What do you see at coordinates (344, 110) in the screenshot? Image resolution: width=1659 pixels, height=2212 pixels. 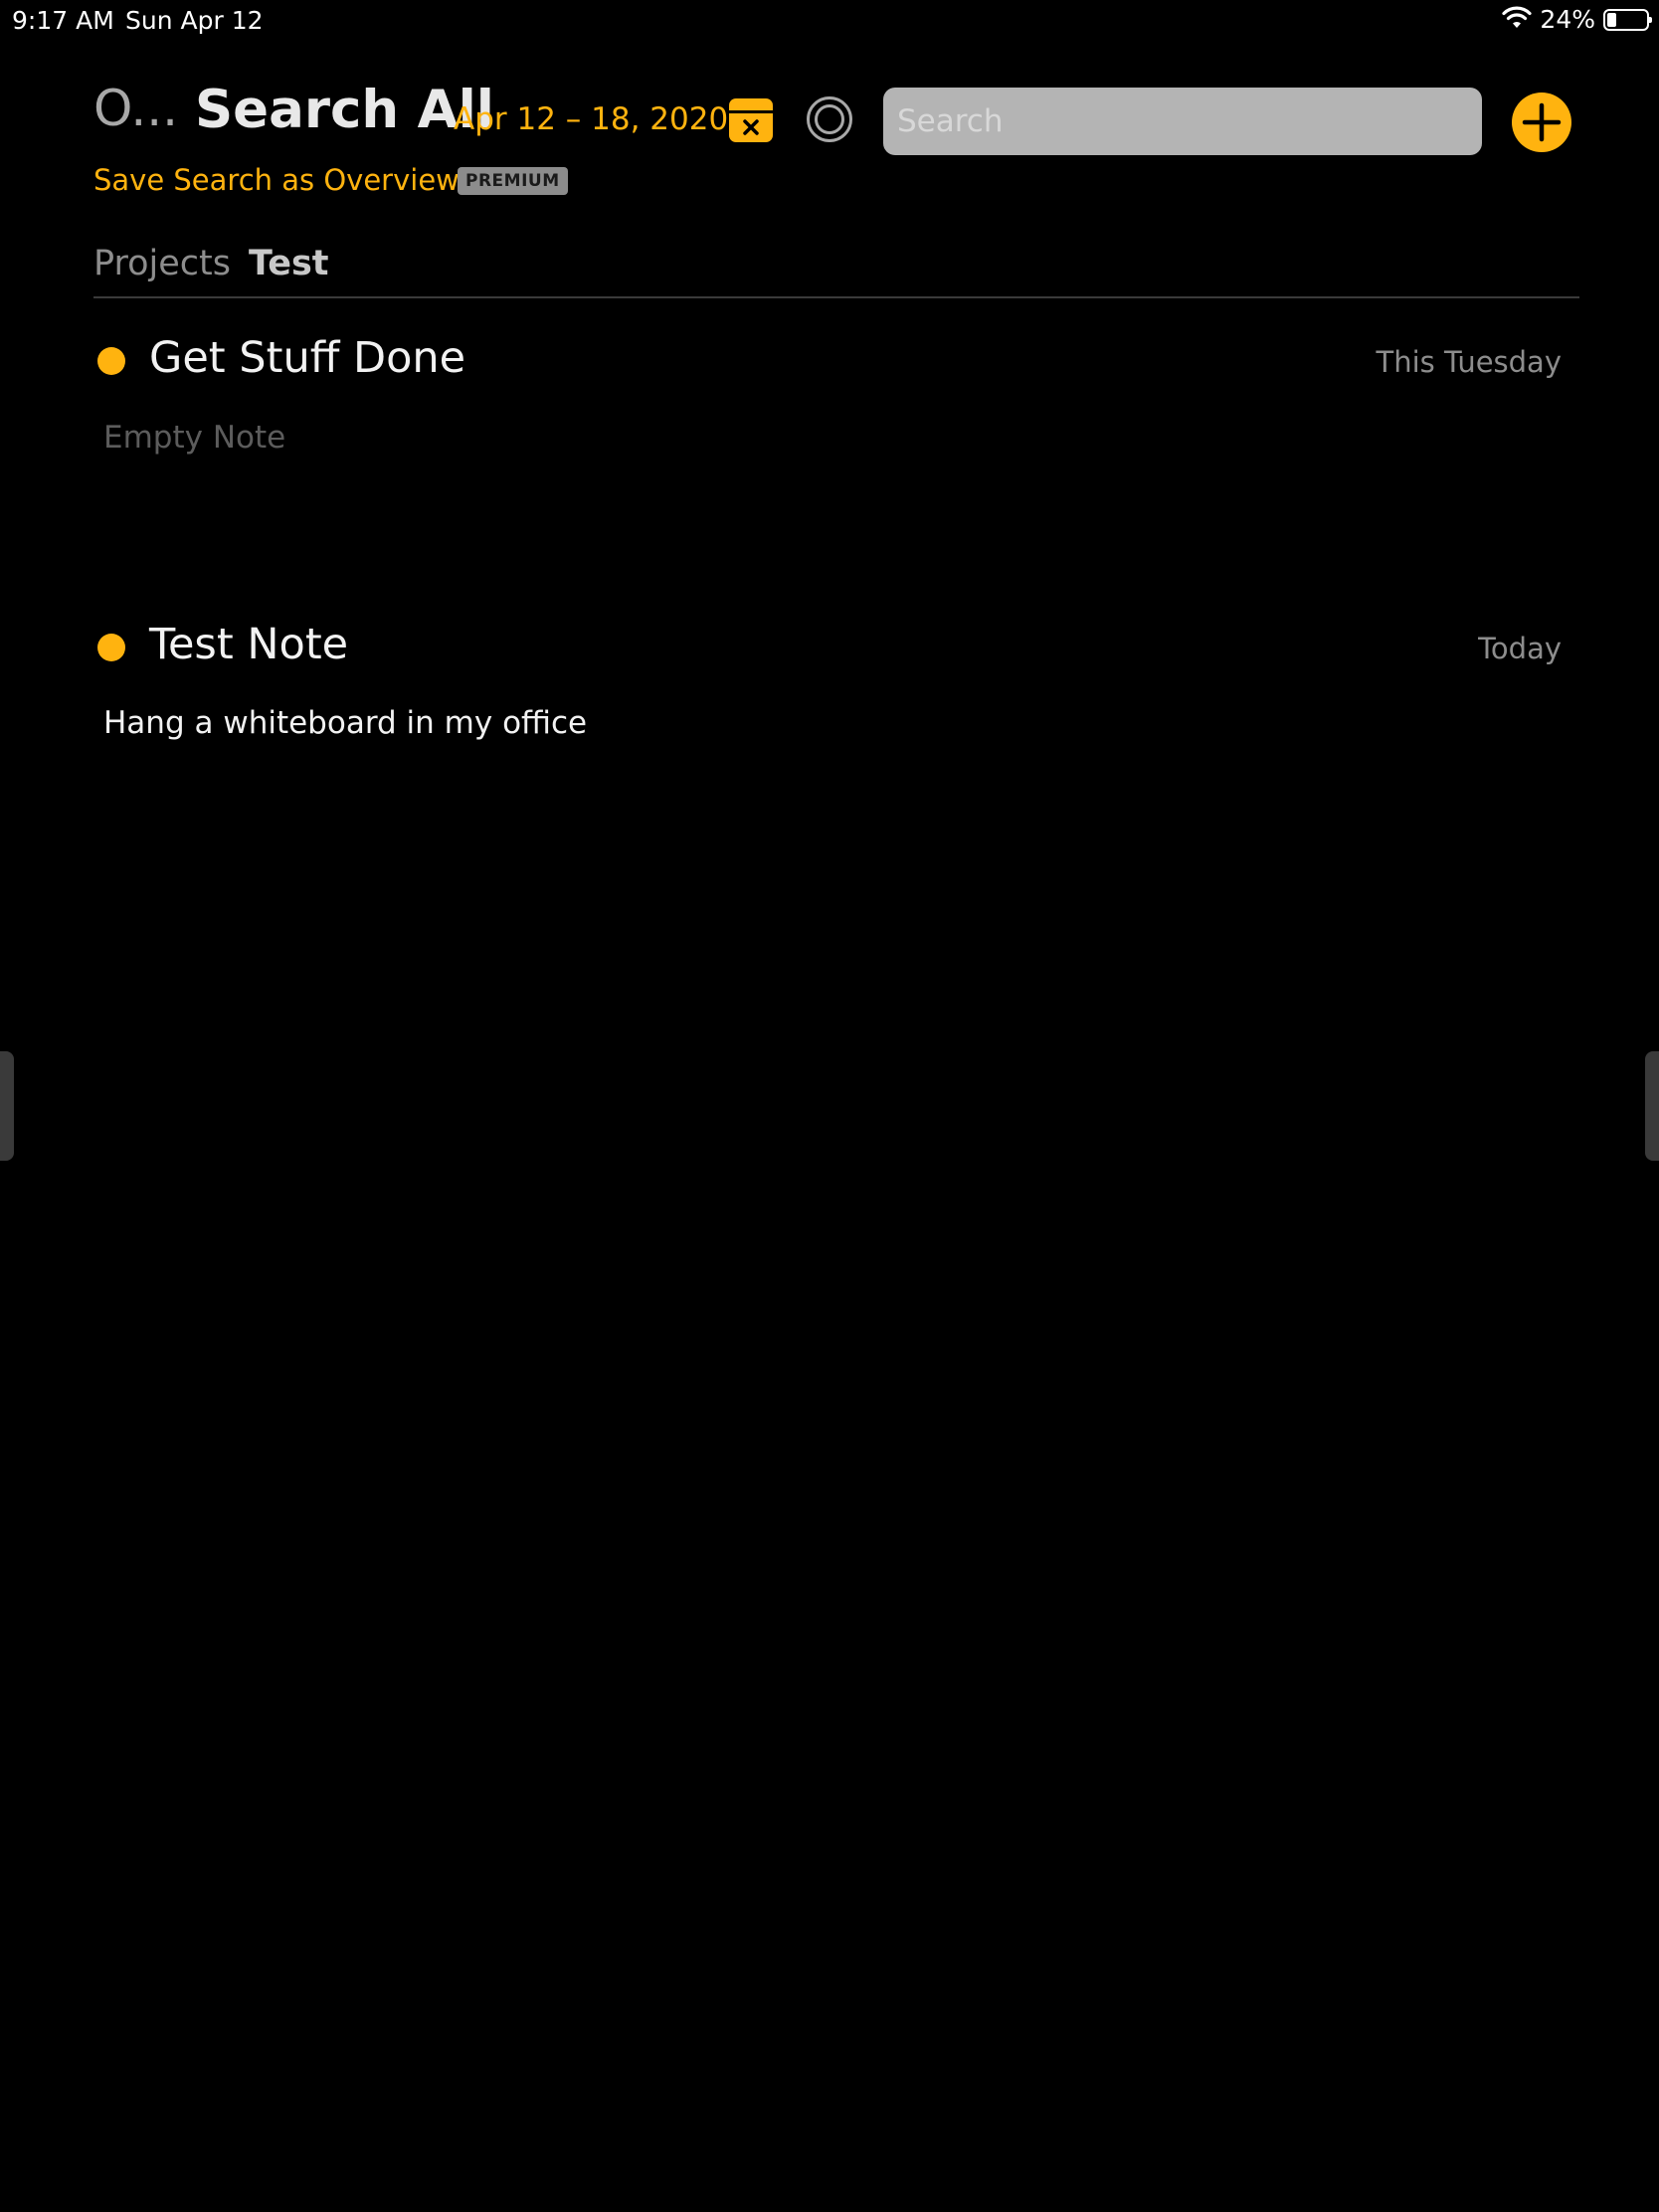 I see `page-title: Search All` at bounding box center [344, 110].